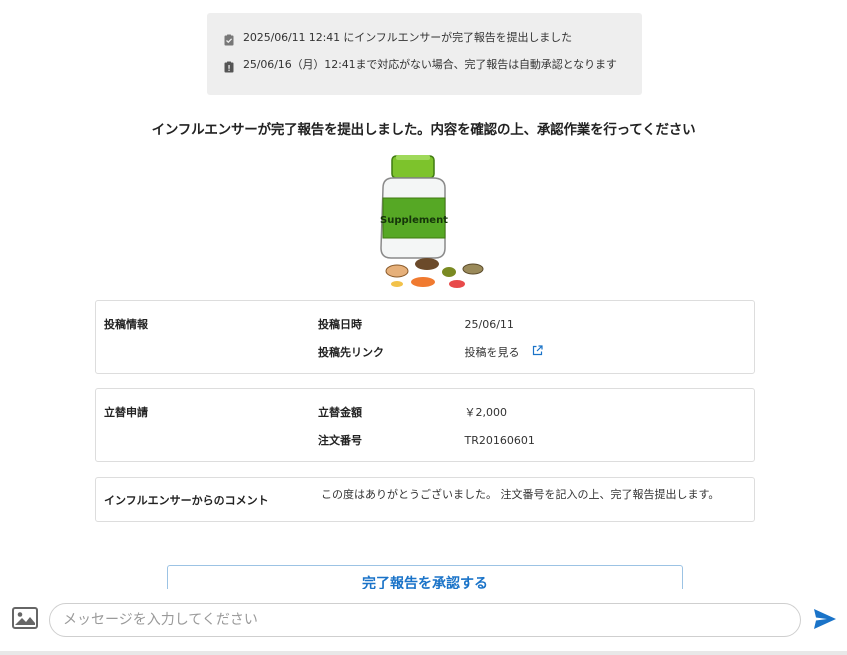 Image resolution: width=847 pixels, height=655 pixels. Describe the element at coordinates (229, 38) in the screenshot. I see `clipboard-check-icon` at that location.